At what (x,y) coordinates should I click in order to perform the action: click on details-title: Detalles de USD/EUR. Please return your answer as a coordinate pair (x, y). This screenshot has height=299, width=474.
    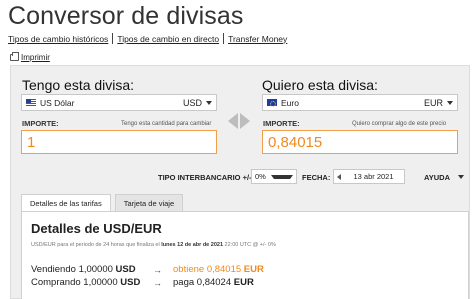
    Looking at the image, I should click on (96, 228).